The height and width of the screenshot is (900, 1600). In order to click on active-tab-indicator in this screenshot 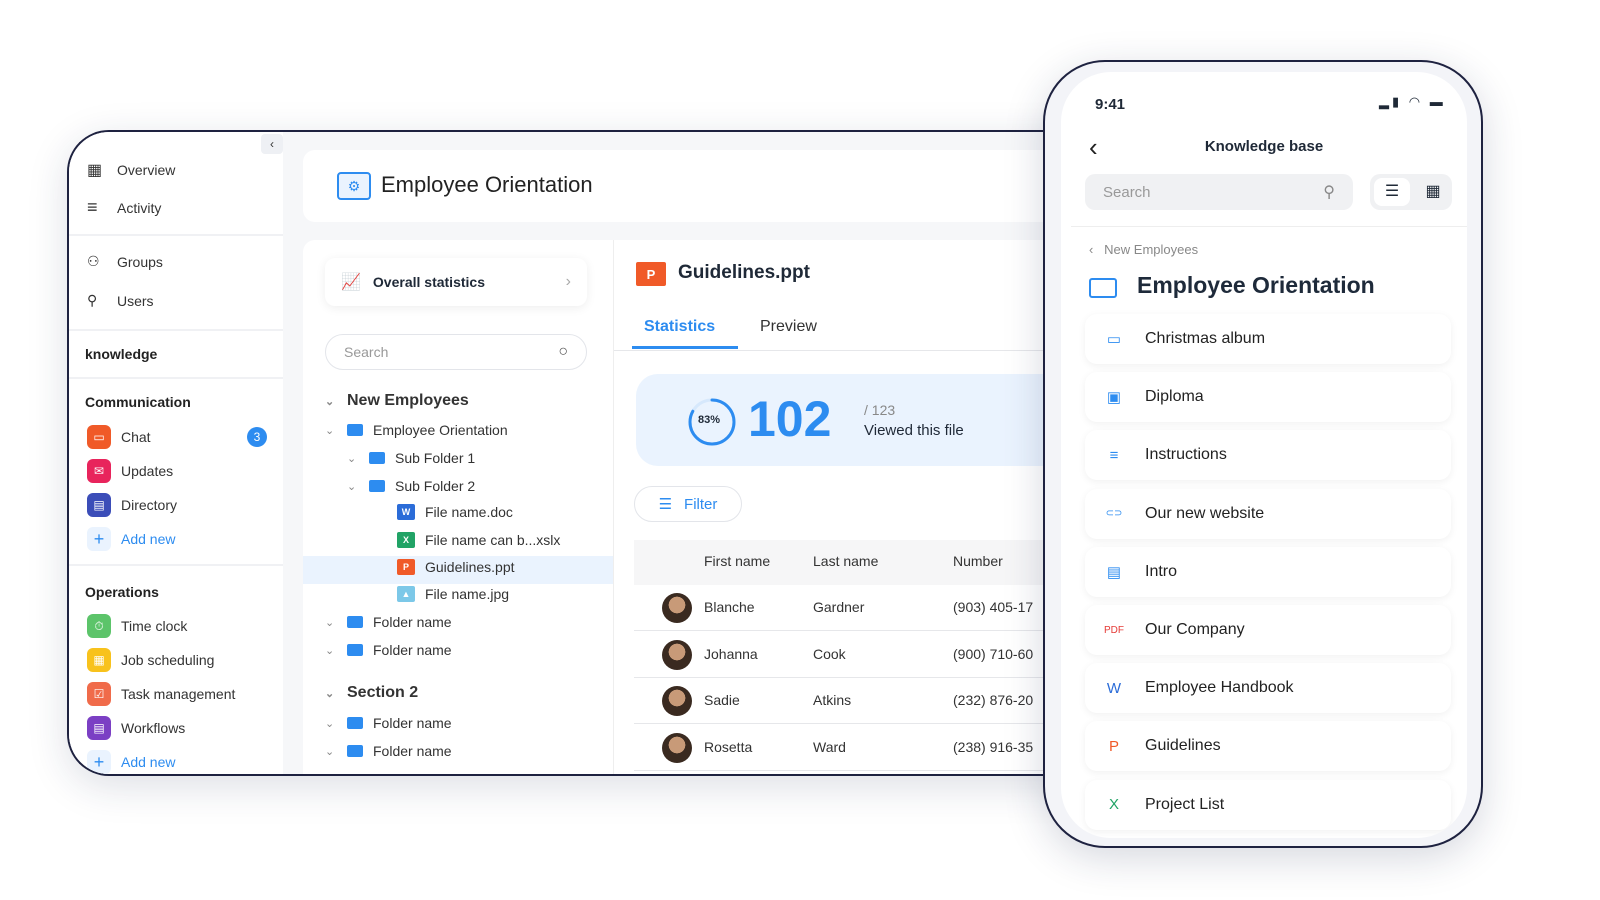, I will do `click(685, 347)`.